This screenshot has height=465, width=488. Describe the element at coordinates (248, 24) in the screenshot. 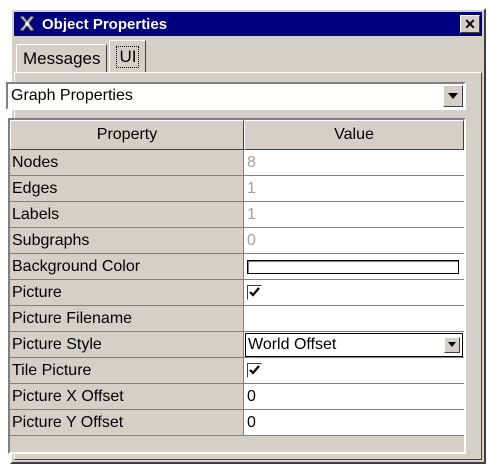

I see `title-bar: Object Properties ✕` at that location.